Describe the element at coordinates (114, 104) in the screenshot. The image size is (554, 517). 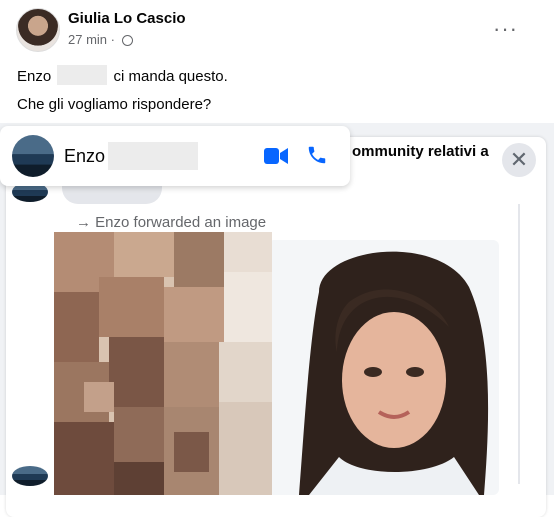
I see `post-text-line-2: Che gli vogliamo rispondere?` at that location.